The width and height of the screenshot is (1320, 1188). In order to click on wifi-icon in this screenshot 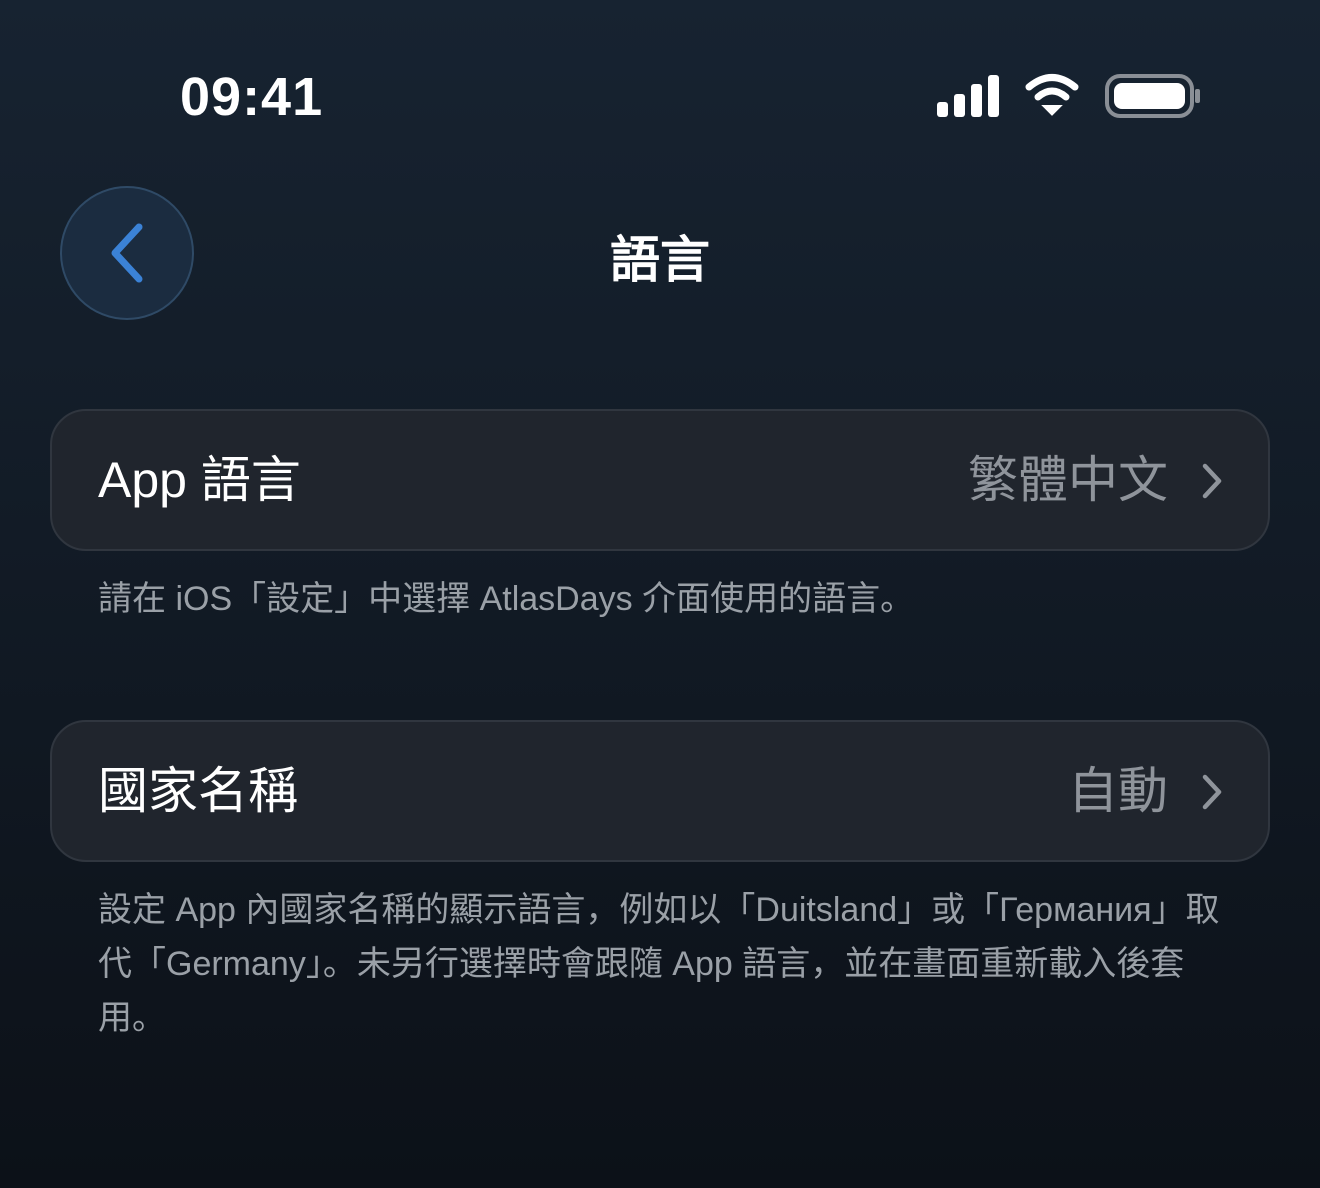, I will do `click(1052, 95)`.